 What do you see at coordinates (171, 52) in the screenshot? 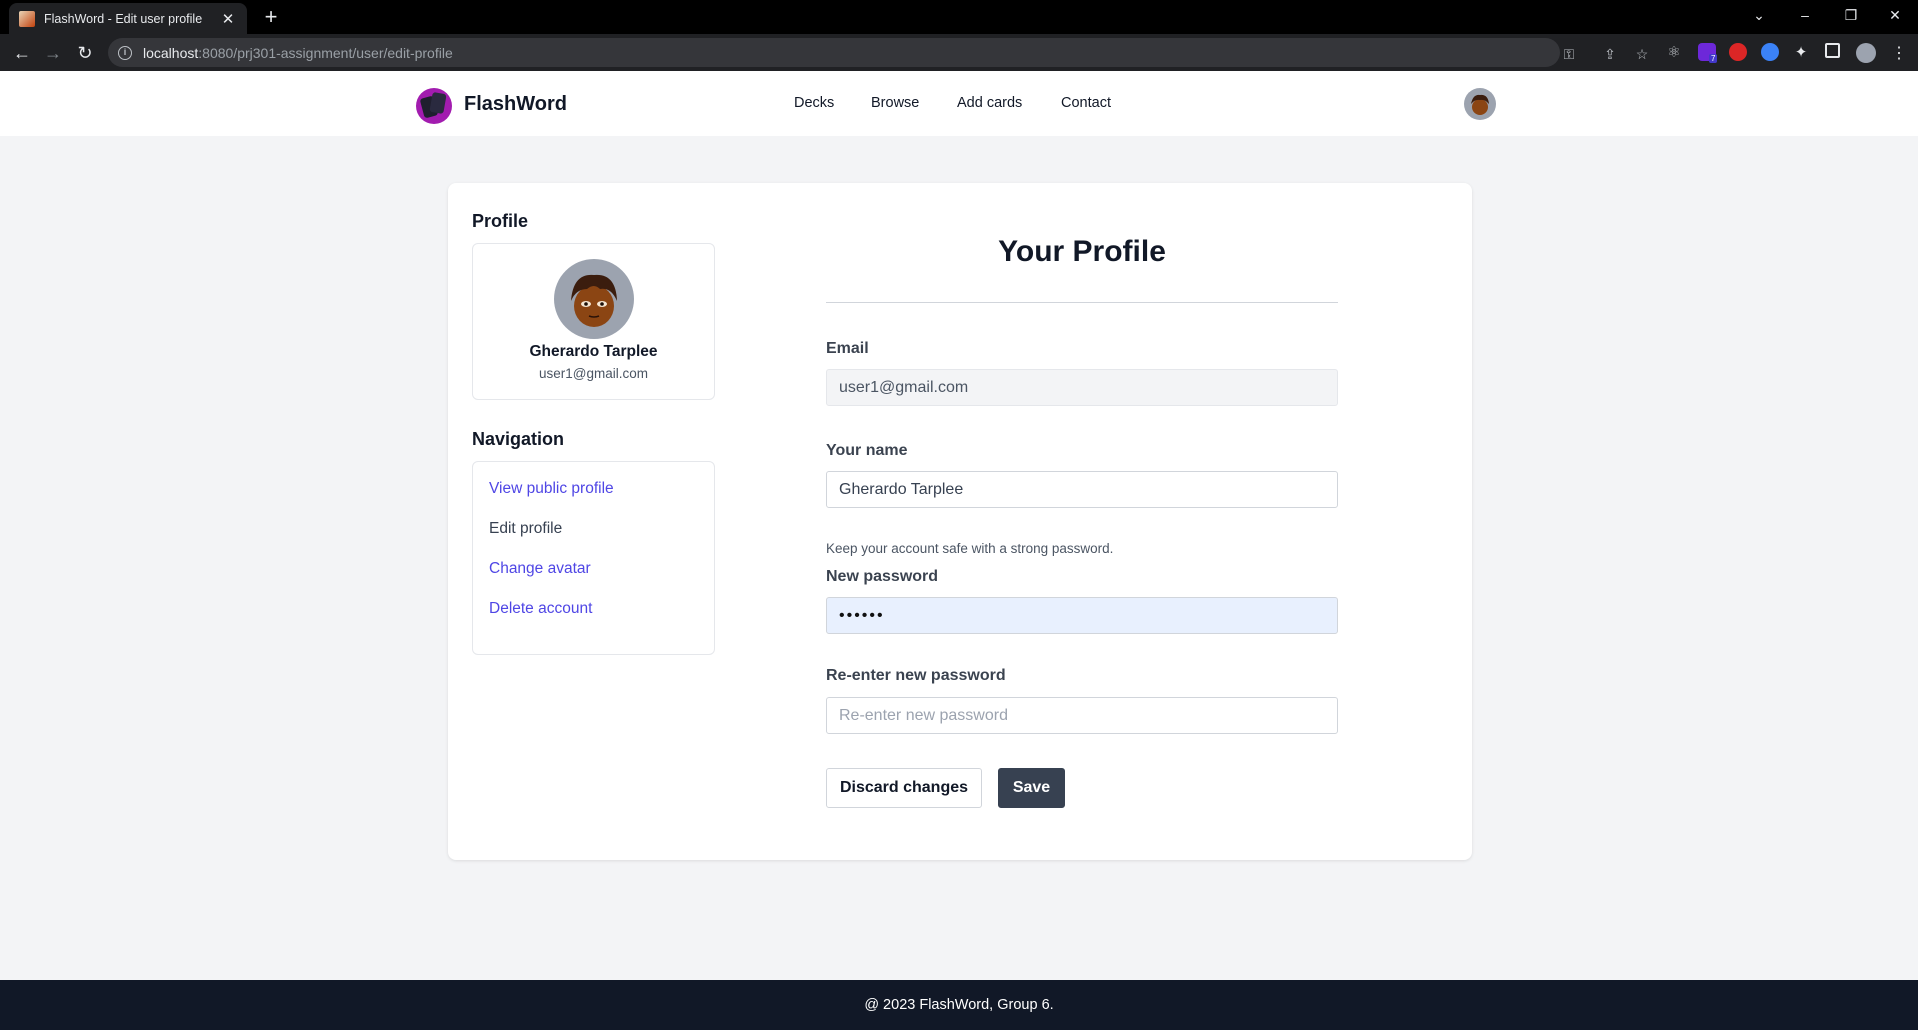
I see `url-host: localhost` at bounding box center [171, 52].